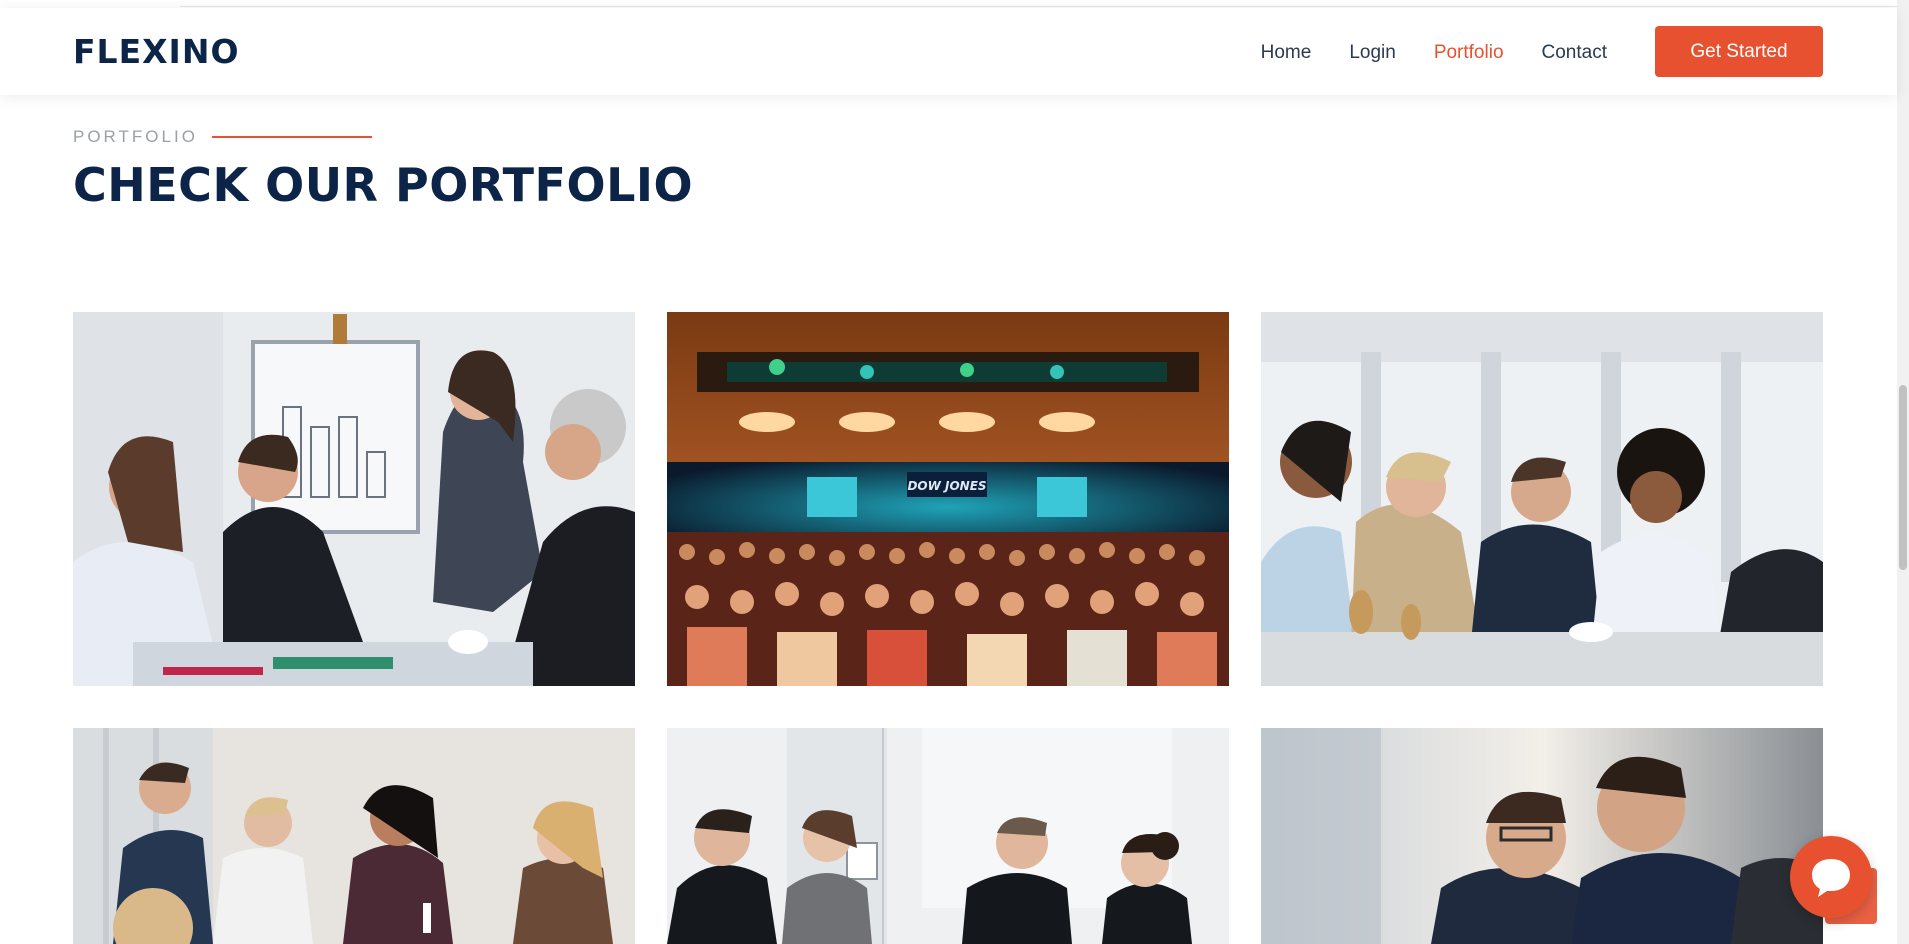  I want to click on top-divider, so click(1038, 6).